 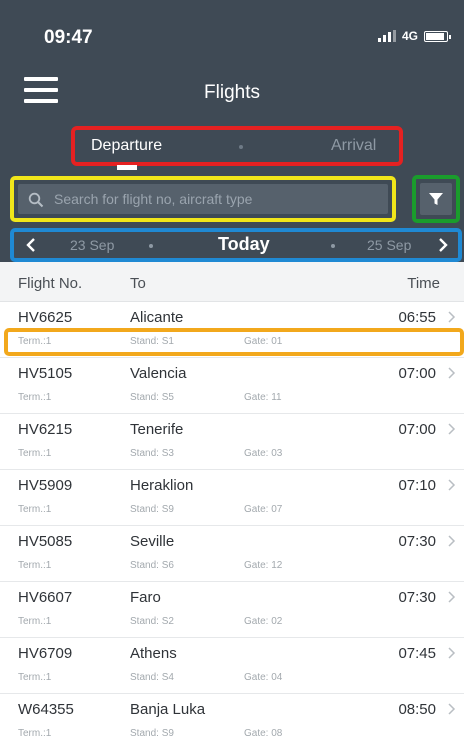 What do you see at coordinates (232, 33) in the screenshot?
I see `status-bar: 09:47 4G` at bounding box center [232, 33].